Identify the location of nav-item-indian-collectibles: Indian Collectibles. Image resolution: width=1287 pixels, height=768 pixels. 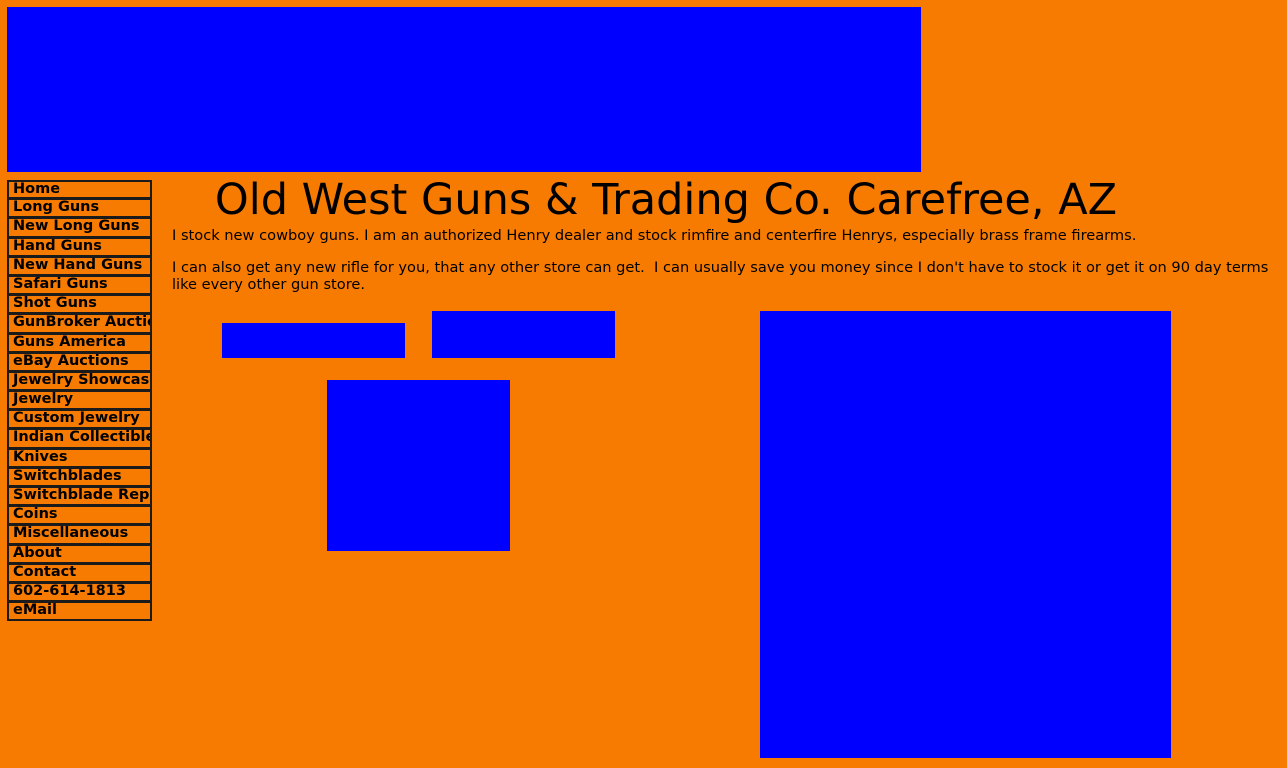
(79, 439).